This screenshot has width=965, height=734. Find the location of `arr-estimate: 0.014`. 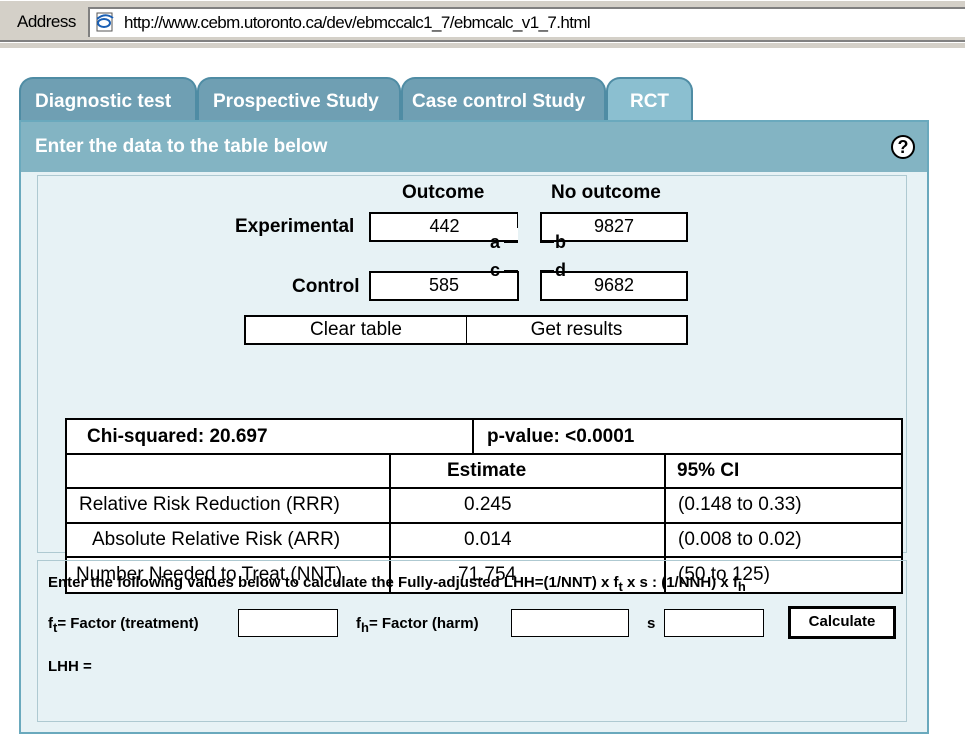

arr-estimate: 0.014 is located at coordinates (488, 539).